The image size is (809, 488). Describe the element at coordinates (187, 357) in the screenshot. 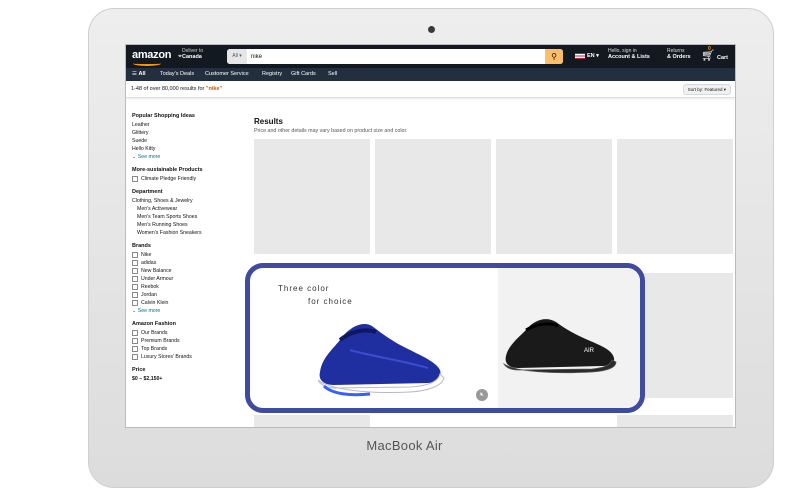

I see `fashion-checkbox: Luxury Stores' Brands` at that location.